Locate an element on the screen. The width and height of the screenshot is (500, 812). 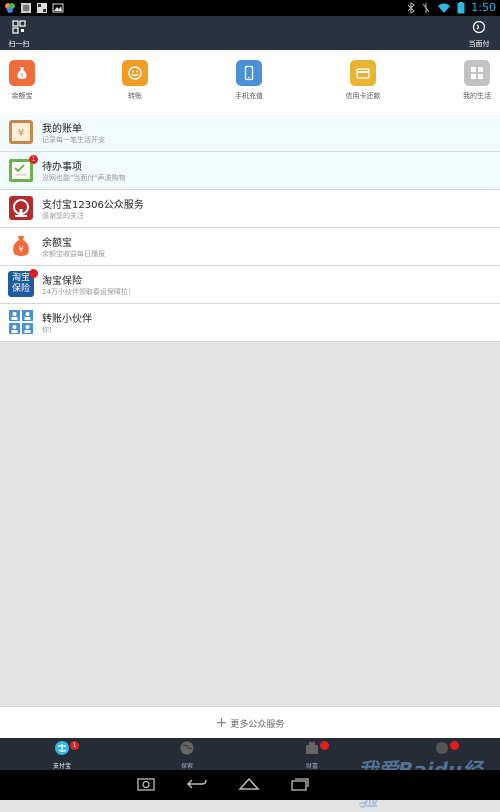
list-item-title: 待办事项 is located at coordinates (62, 167).